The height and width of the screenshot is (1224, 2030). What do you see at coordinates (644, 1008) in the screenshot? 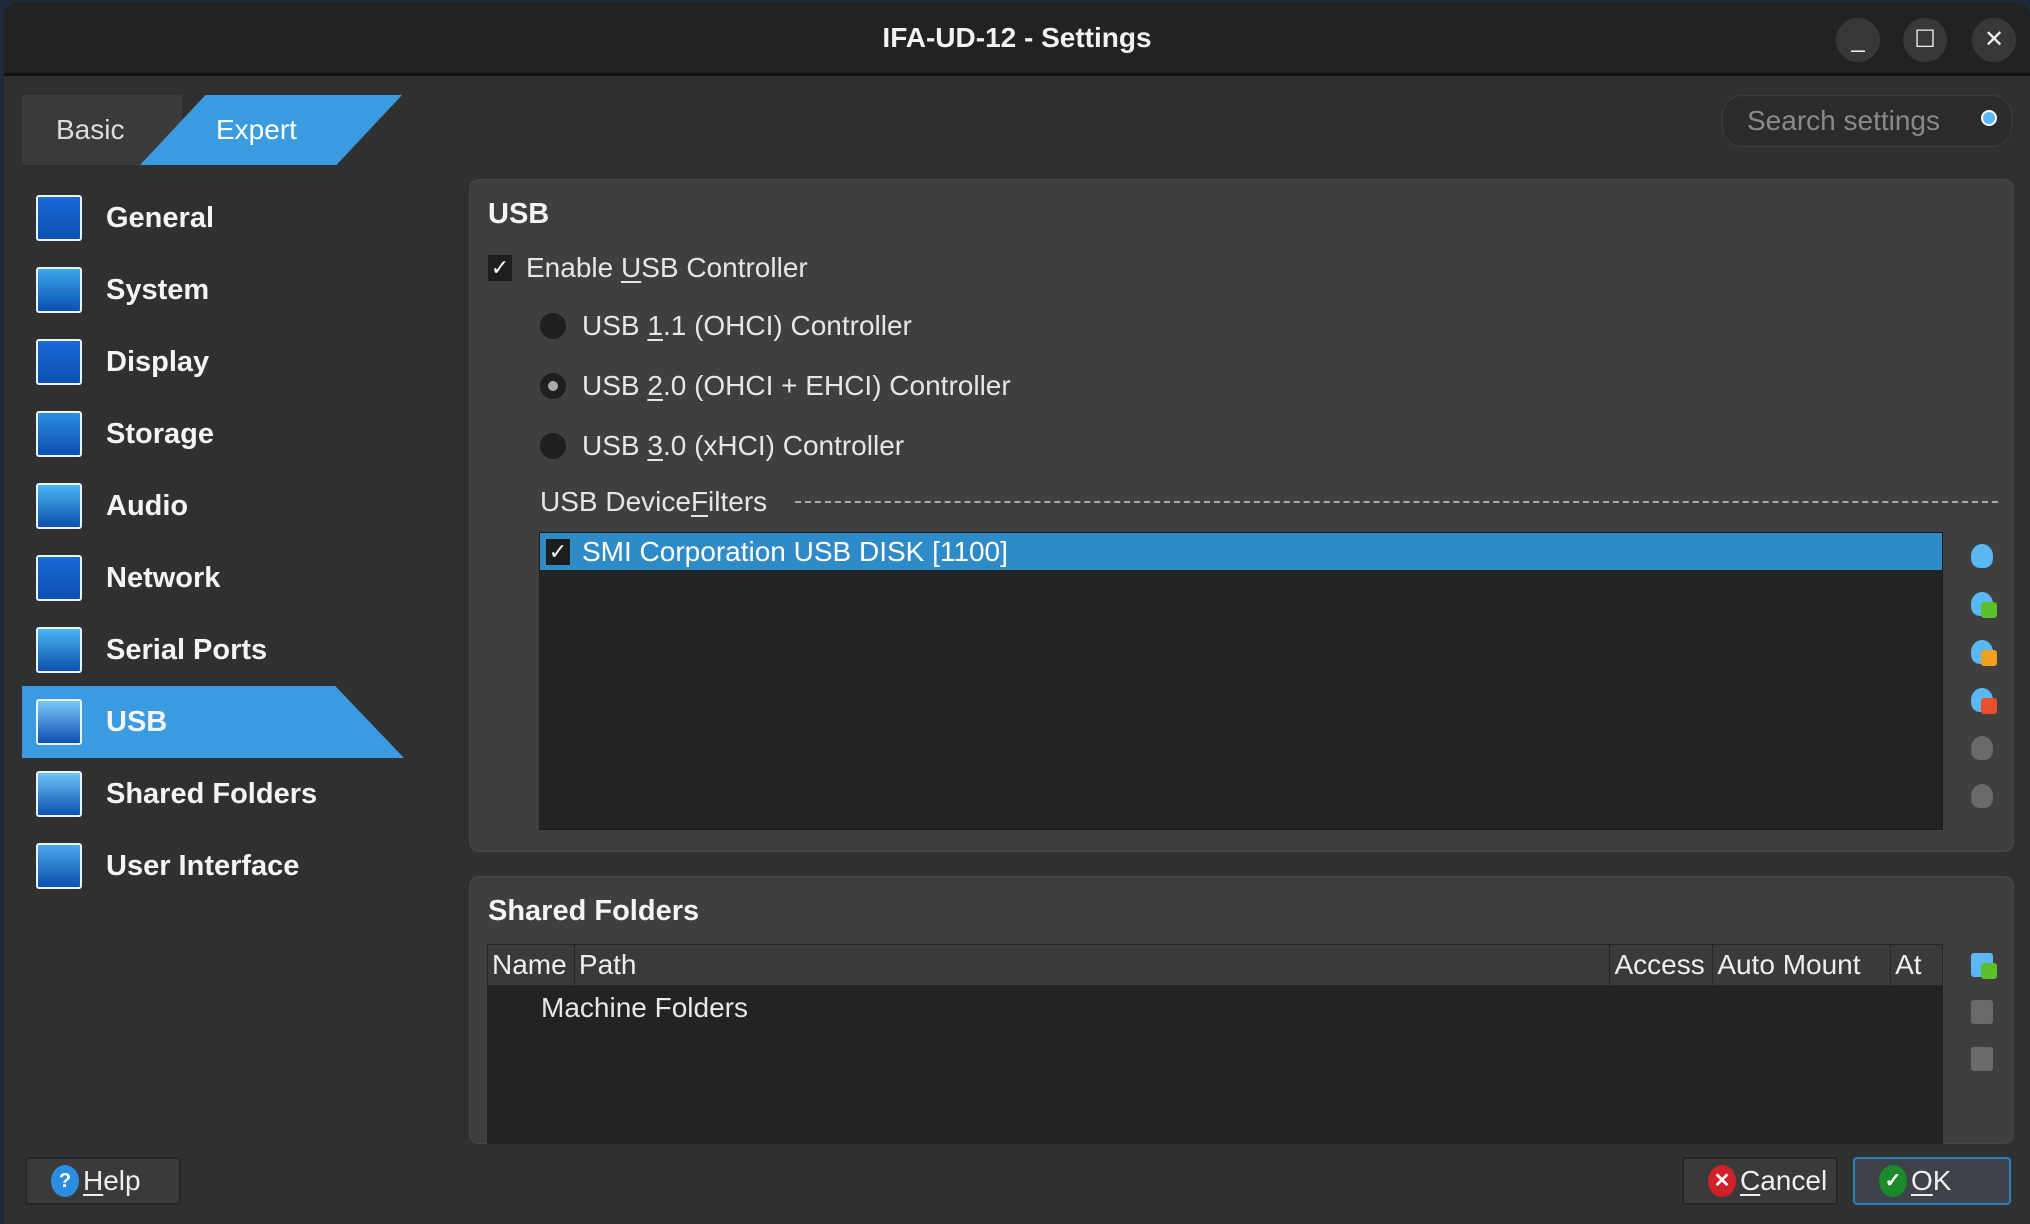
I see `table-row: Machine Folders` at bounding box center [644, 1008].